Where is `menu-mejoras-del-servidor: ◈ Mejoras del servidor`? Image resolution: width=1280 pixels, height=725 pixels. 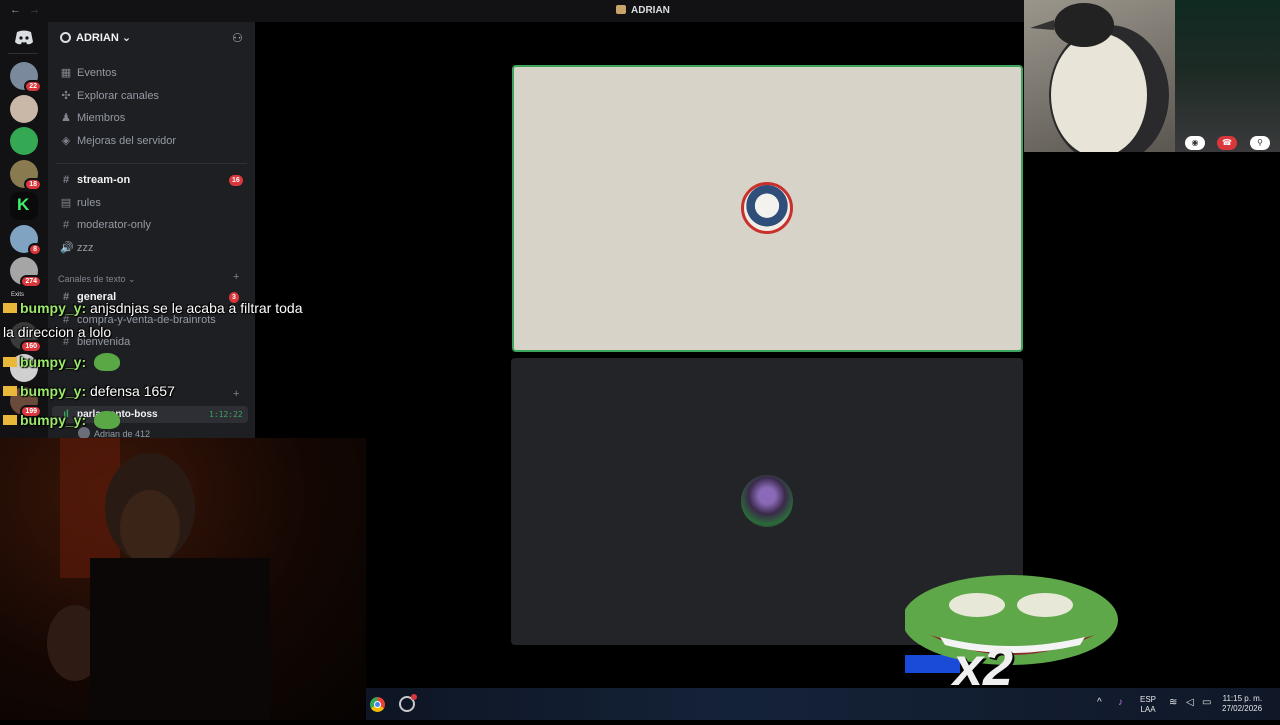 menu-mejoras-del-servidor: ◈ Mejoras del servidor is located at coordinates (118, 141).